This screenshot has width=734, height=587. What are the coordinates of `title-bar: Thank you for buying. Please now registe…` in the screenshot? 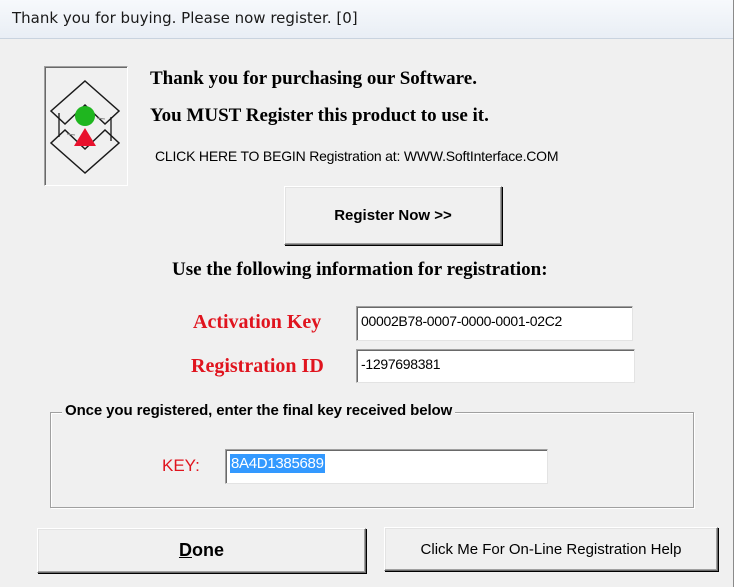 It's located at (366, 19).